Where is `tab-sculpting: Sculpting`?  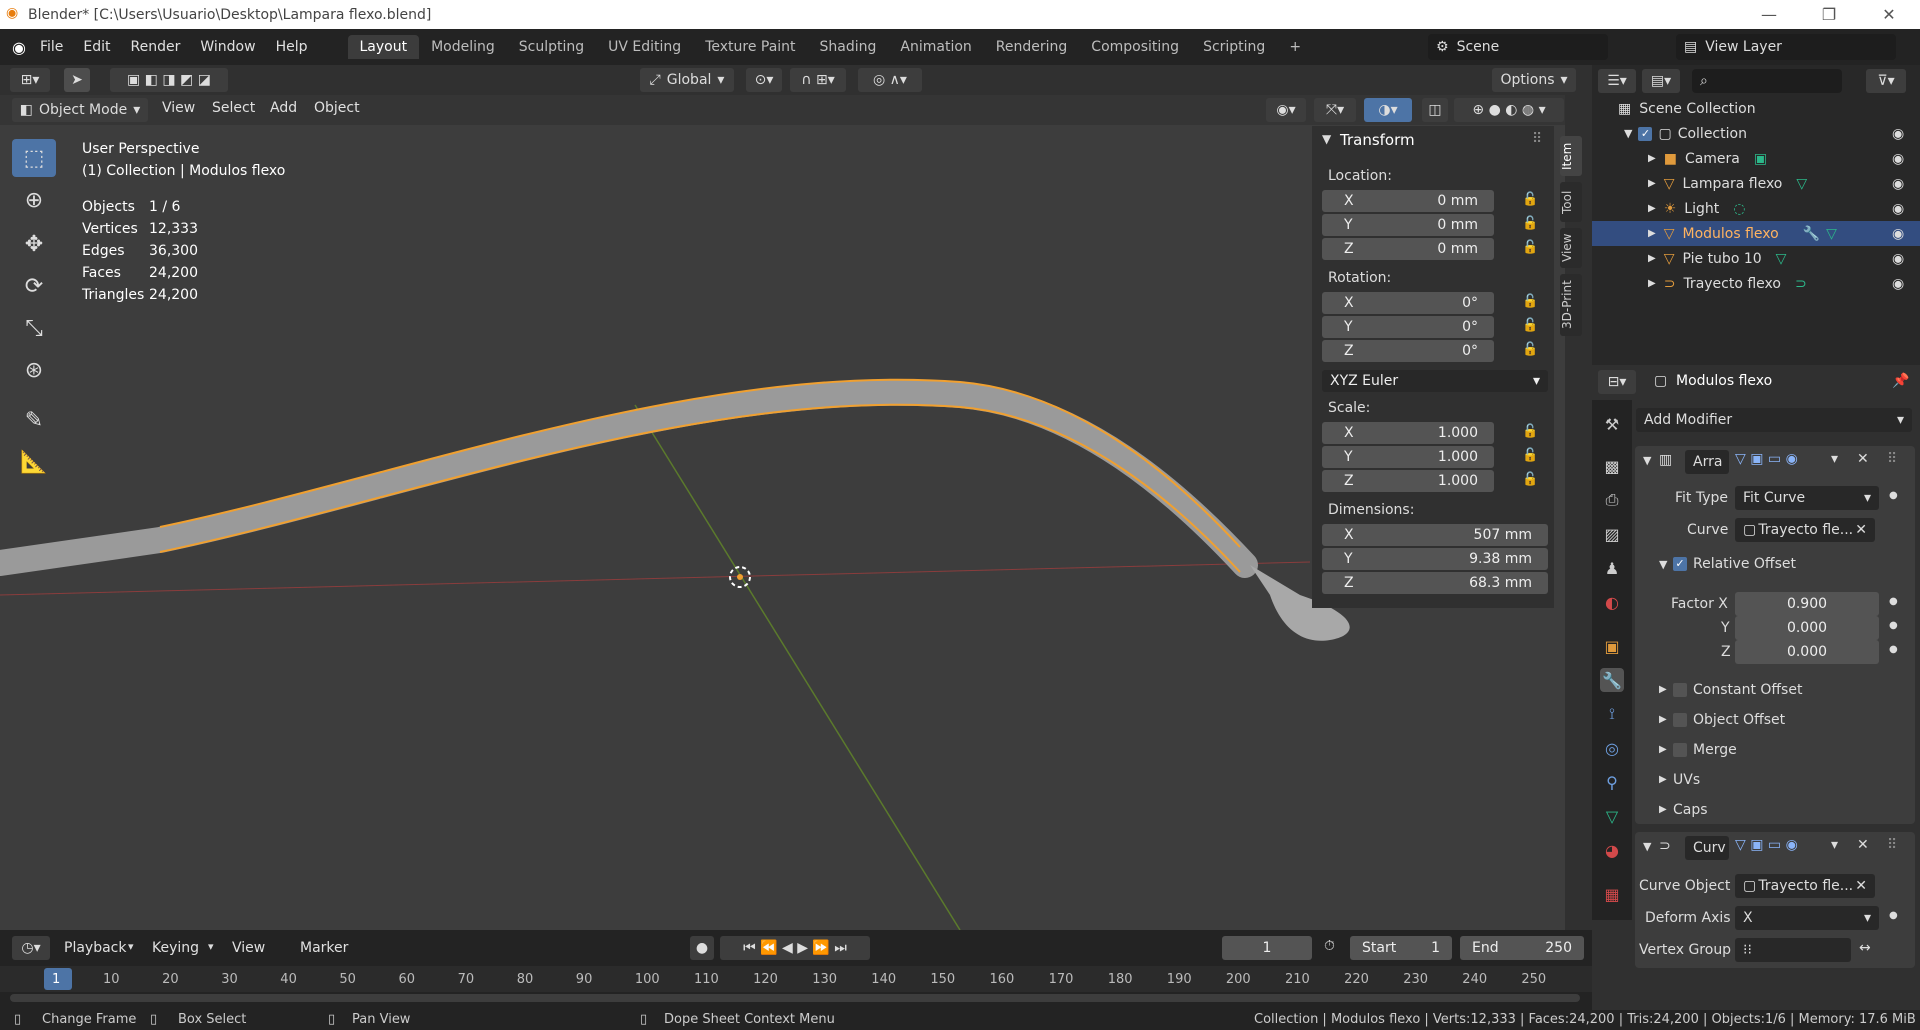
tab-sculpting: Sculpting is located at coordinates (551, 47).